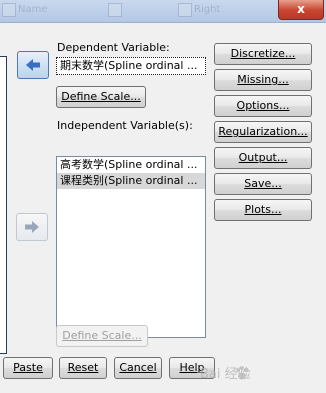 Image resolution: width=326 pixels, height=393 pixels. I want to click on close-button: x, so click(301, 10).